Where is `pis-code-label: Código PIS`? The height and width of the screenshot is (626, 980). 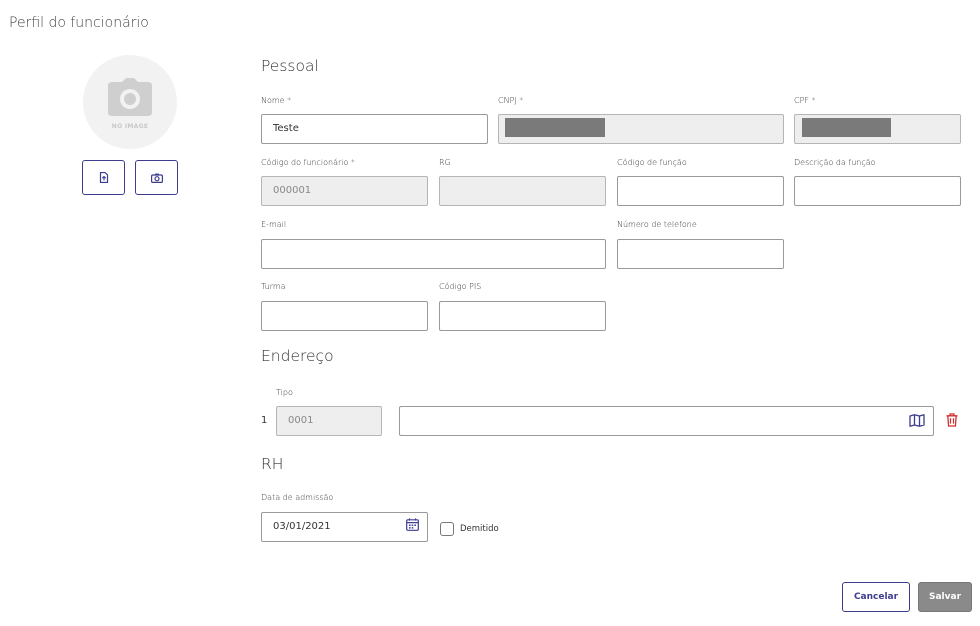 pis-code-label: Código PIS is located at coordinates (460, 286).